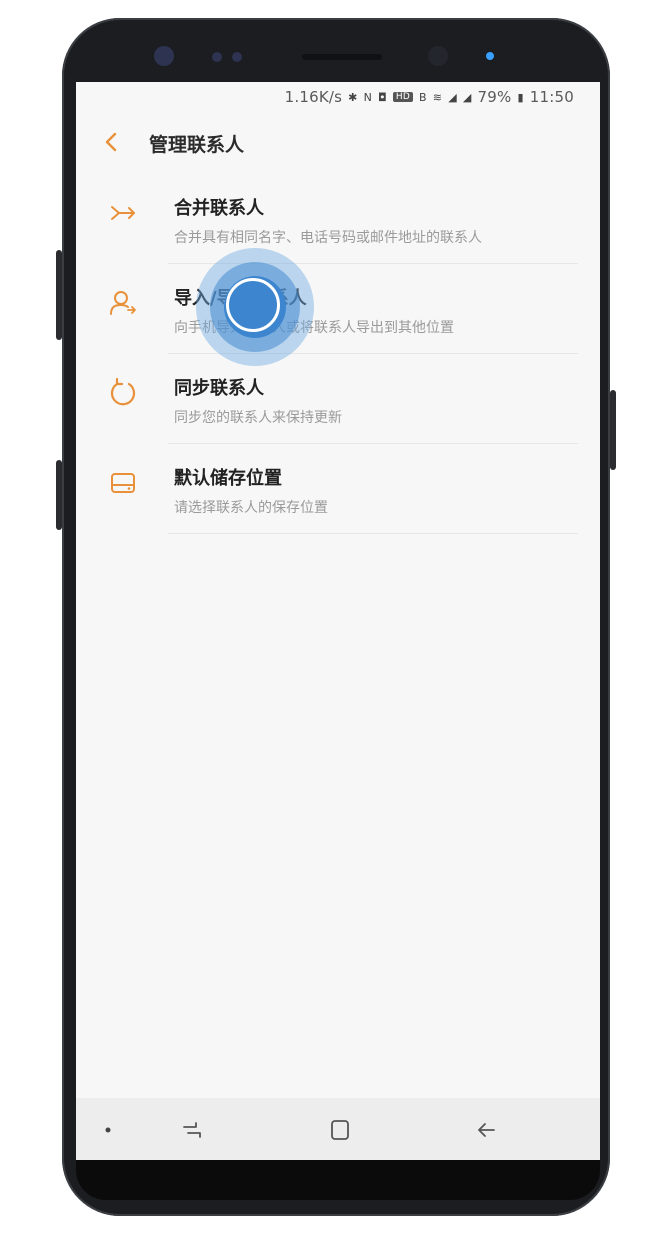 This screenshot has height=1237, width=650. What do you see at coordinates (328, 238) in the screenshot?
I see `item-subtitle: 合并具有相同名字、电话号码或邮件地址的联系人` at bounding box center [328, 238].